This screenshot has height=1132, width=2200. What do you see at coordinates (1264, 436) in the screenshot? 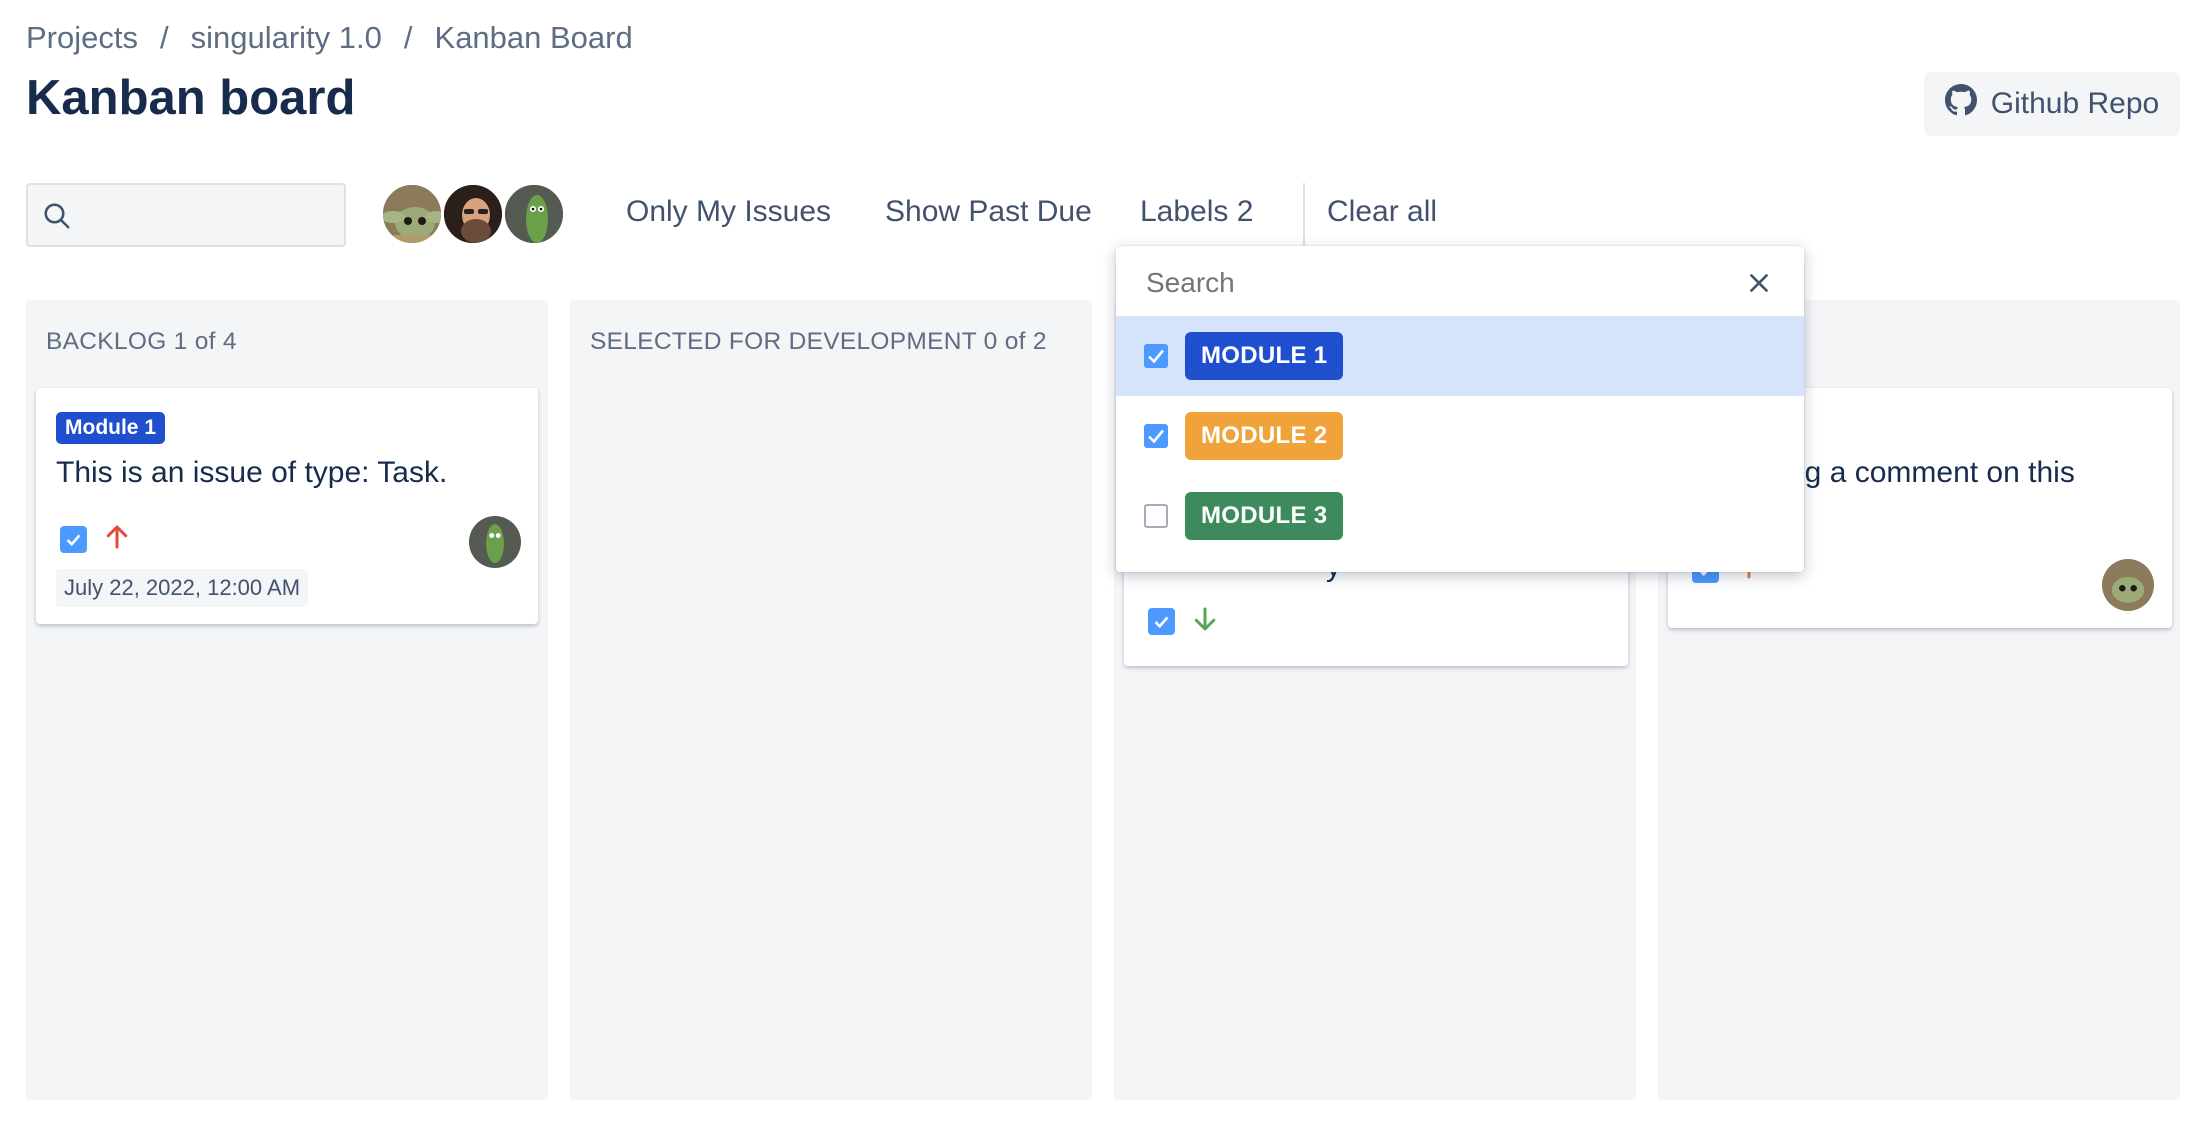
I see `label-pill: MODULE 2` at bounding box center [1264, 436].